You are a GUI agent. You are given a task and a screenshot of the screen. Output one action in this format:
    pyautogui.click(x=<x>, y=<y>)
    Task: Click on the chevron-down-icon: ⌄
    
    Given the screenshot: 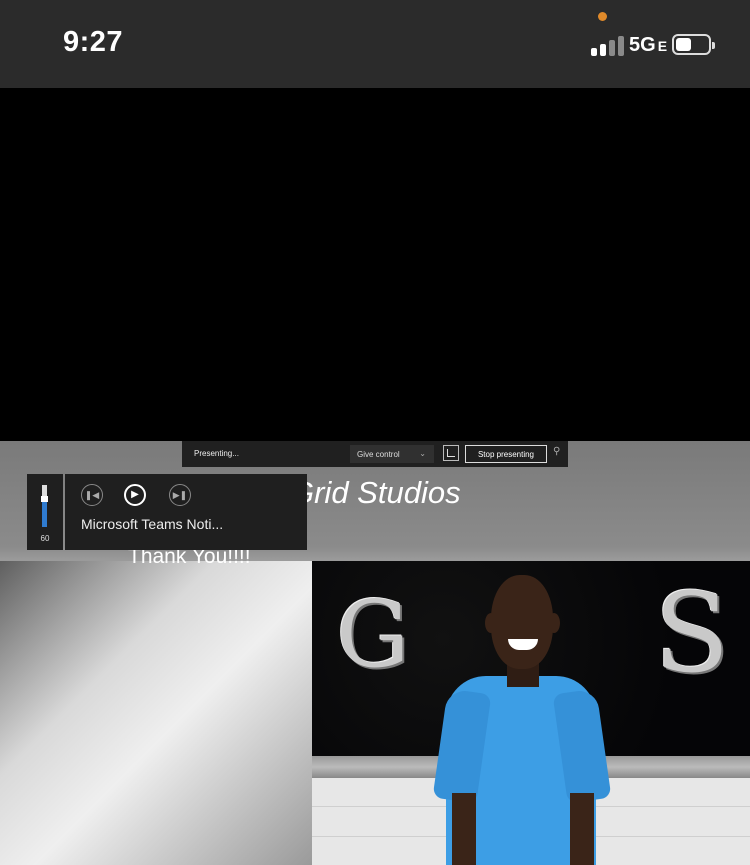 What is the action you would take?
    pyautogui.click(x=422, y=453)
    